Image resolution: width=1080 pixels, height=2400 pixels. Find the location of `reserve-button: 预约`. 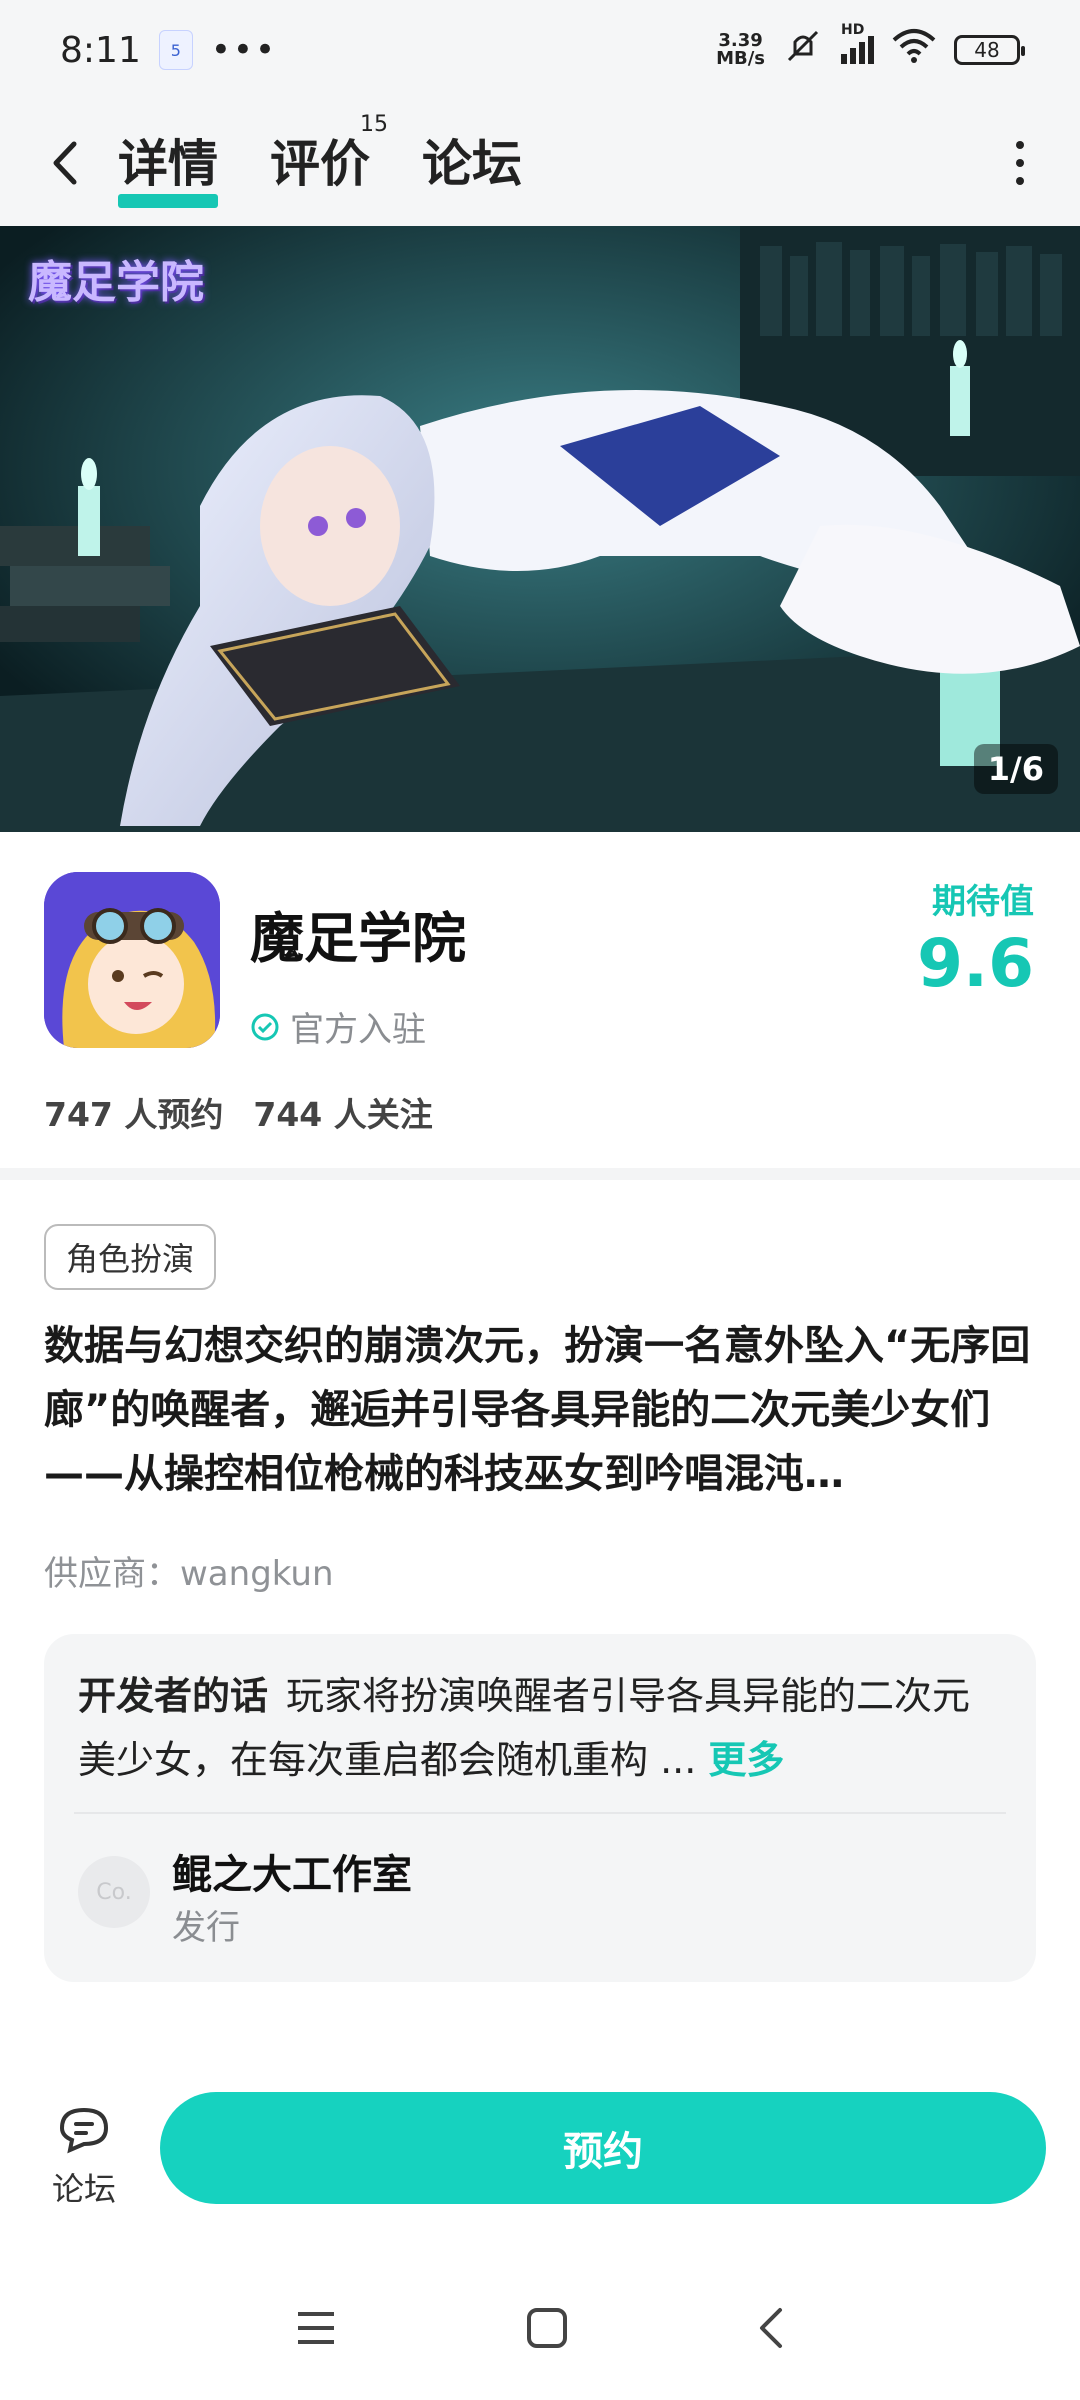

reserve-button: 预约 is located at coordinates (603, 2148).